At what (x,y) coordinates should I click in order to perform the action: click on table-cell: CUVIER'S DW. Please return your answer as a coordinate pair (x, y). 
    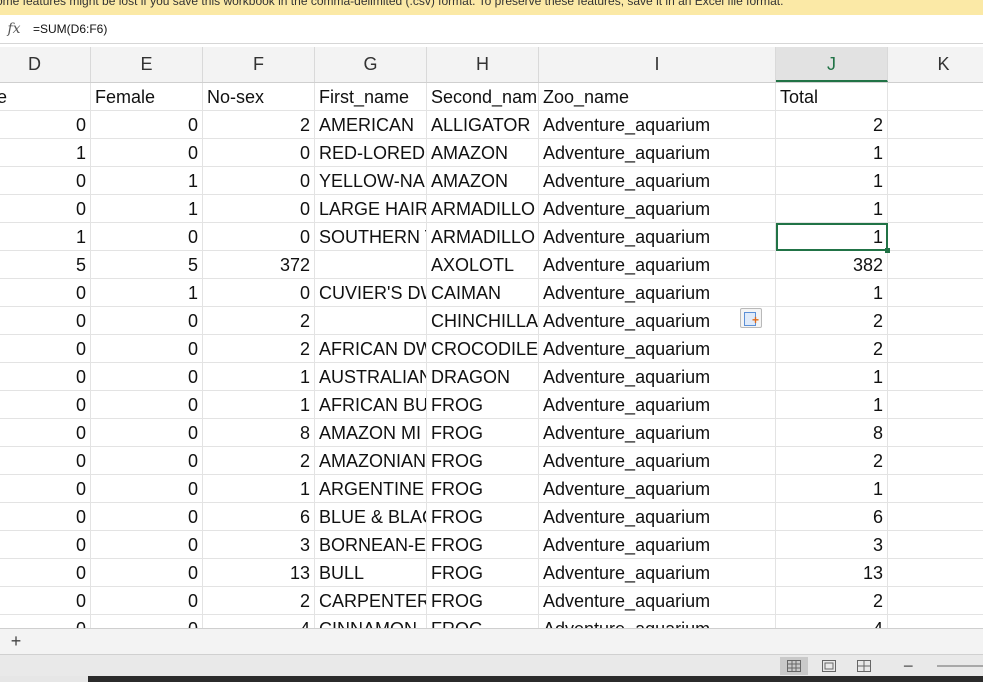
    Looking at the image, I should click on (371, 293).